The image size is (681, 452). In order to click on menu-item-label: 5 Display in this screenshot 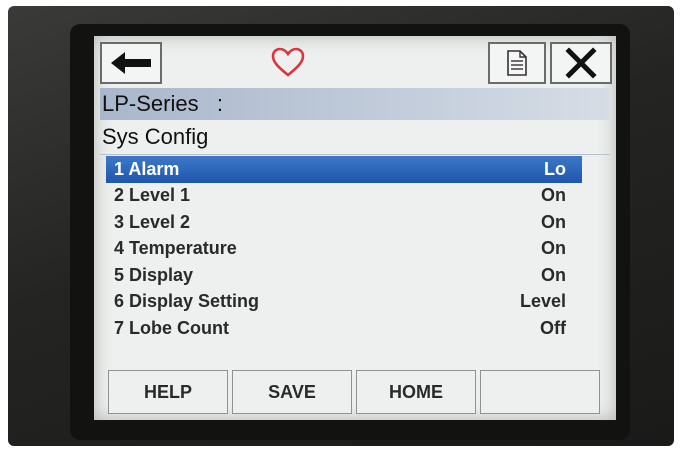, I will do `click(154, 274)`.